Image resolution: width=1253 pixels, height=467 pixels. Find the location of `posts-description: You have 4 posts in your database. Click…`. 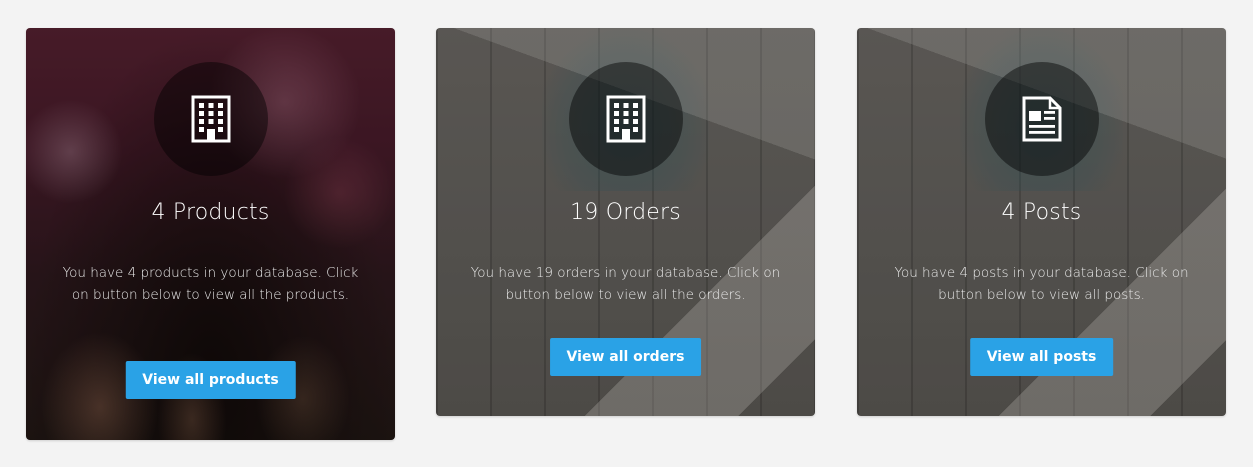

posts-description: You have 4 posts in your database. Click… is located at coordinates (1041, 284).